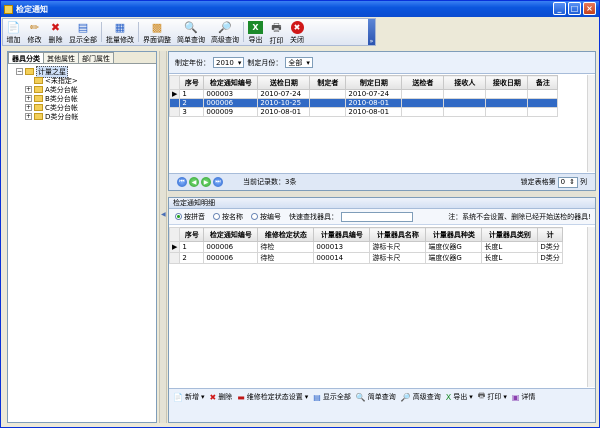 The height and width of the screenshot is (428, 600). Describe the element at coordinates (228, 217) in the screenshot. I see `search-mode-1: 按名称` at that location.